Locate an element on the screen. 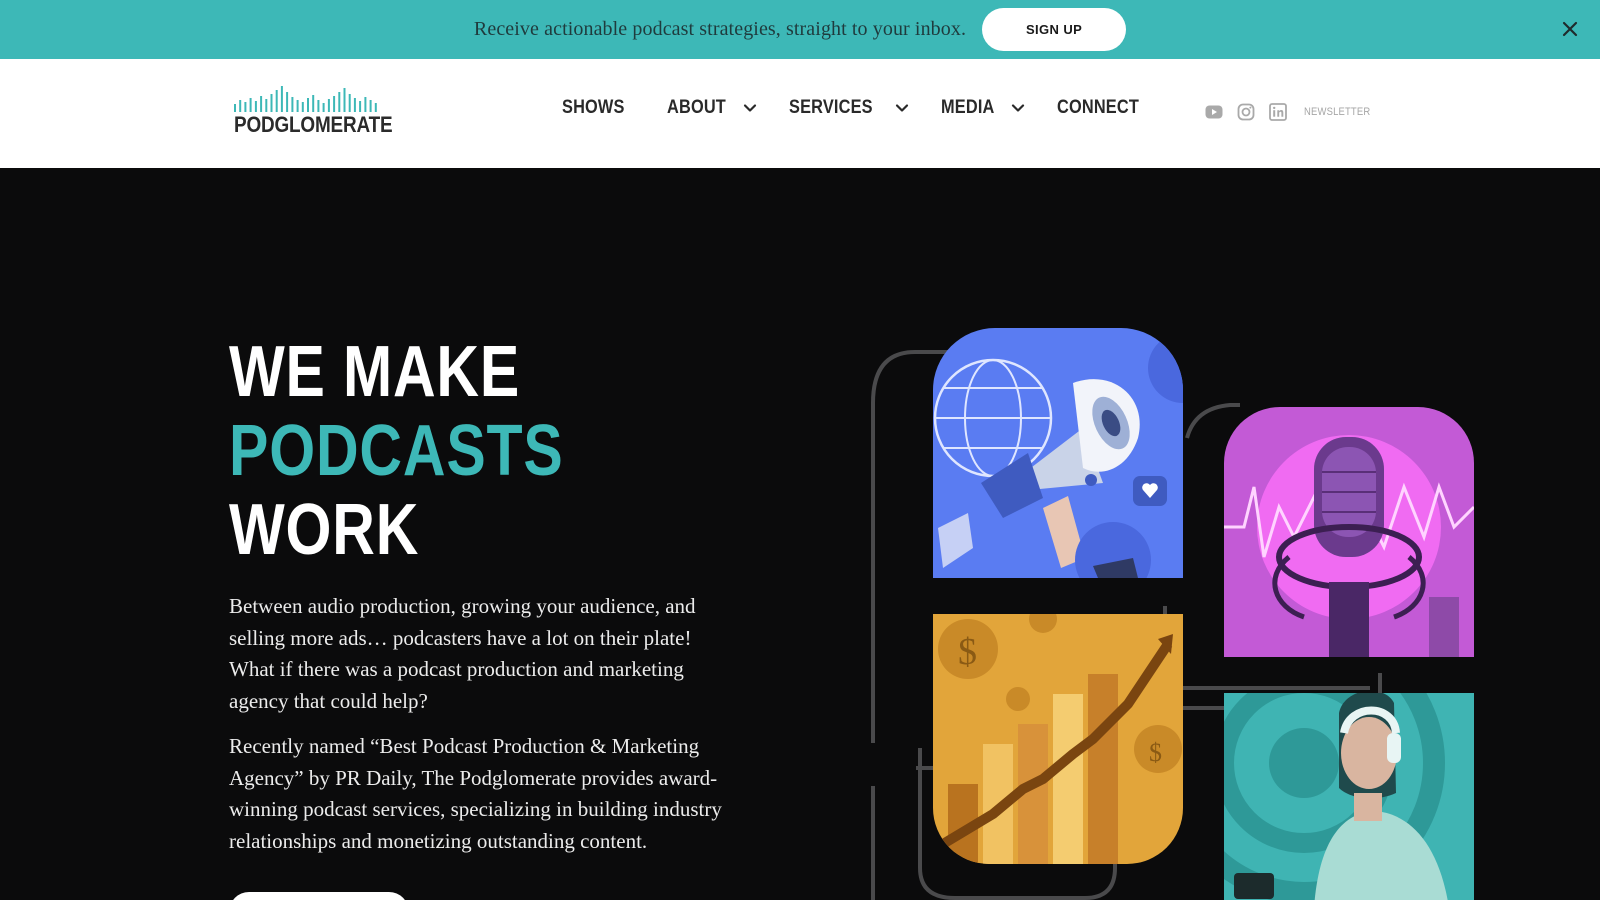  logo-wordmark: PODGLOMERATE is located at coordinates (313, 124).